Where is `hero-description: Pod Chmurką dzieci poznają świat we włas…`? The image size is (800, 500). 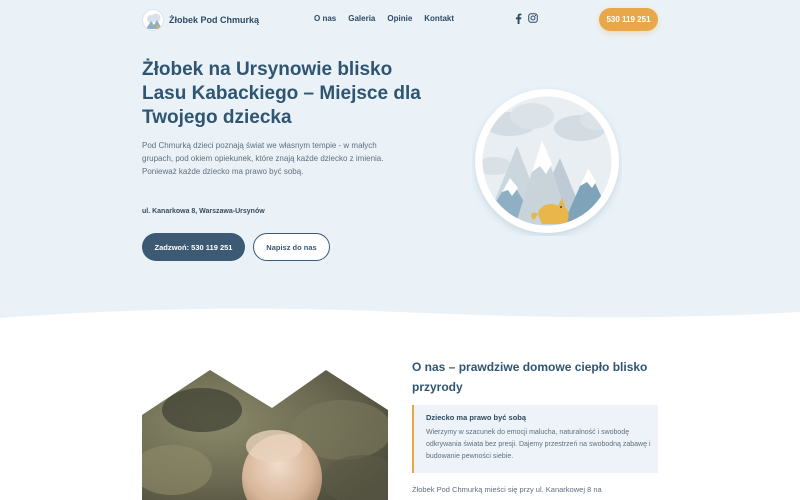
hero-description: Pod Chmurką dzieci poznają świat we włas… is located at coordinates (263, 158).